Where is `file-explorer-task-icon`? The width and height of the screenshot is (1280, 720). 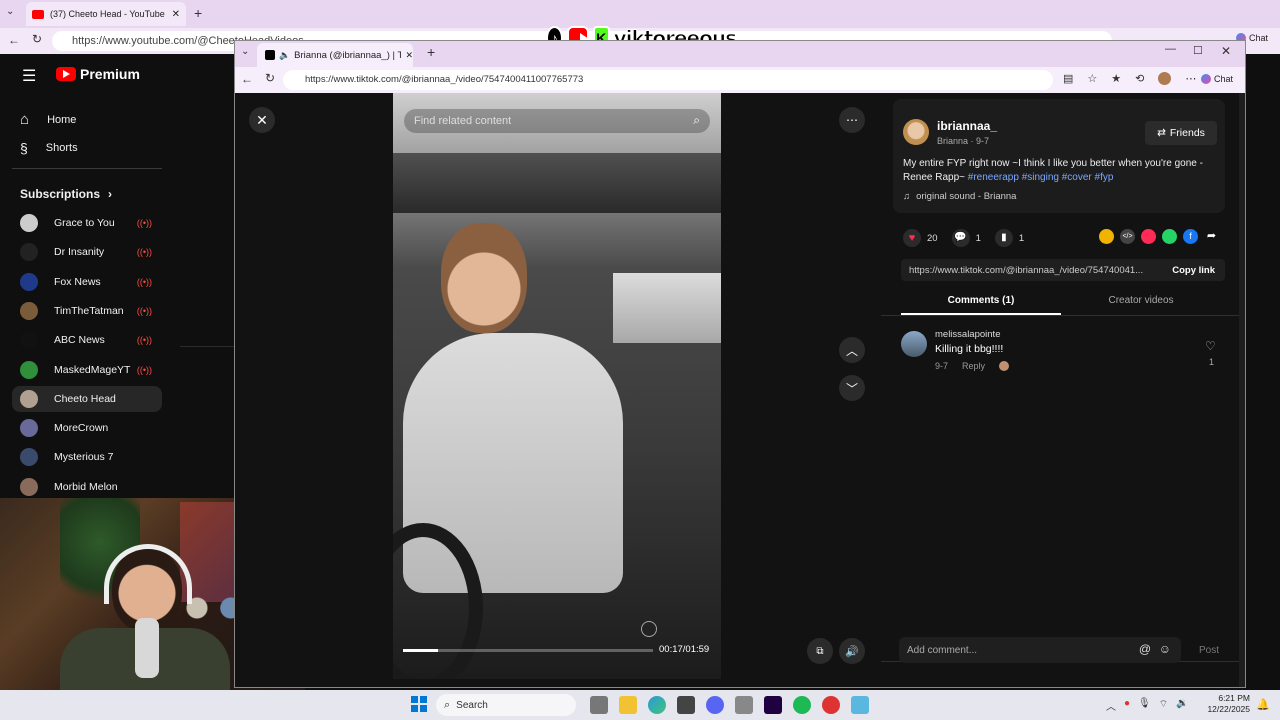 file-explorer-task-icon is located at coordinates (599, 705).